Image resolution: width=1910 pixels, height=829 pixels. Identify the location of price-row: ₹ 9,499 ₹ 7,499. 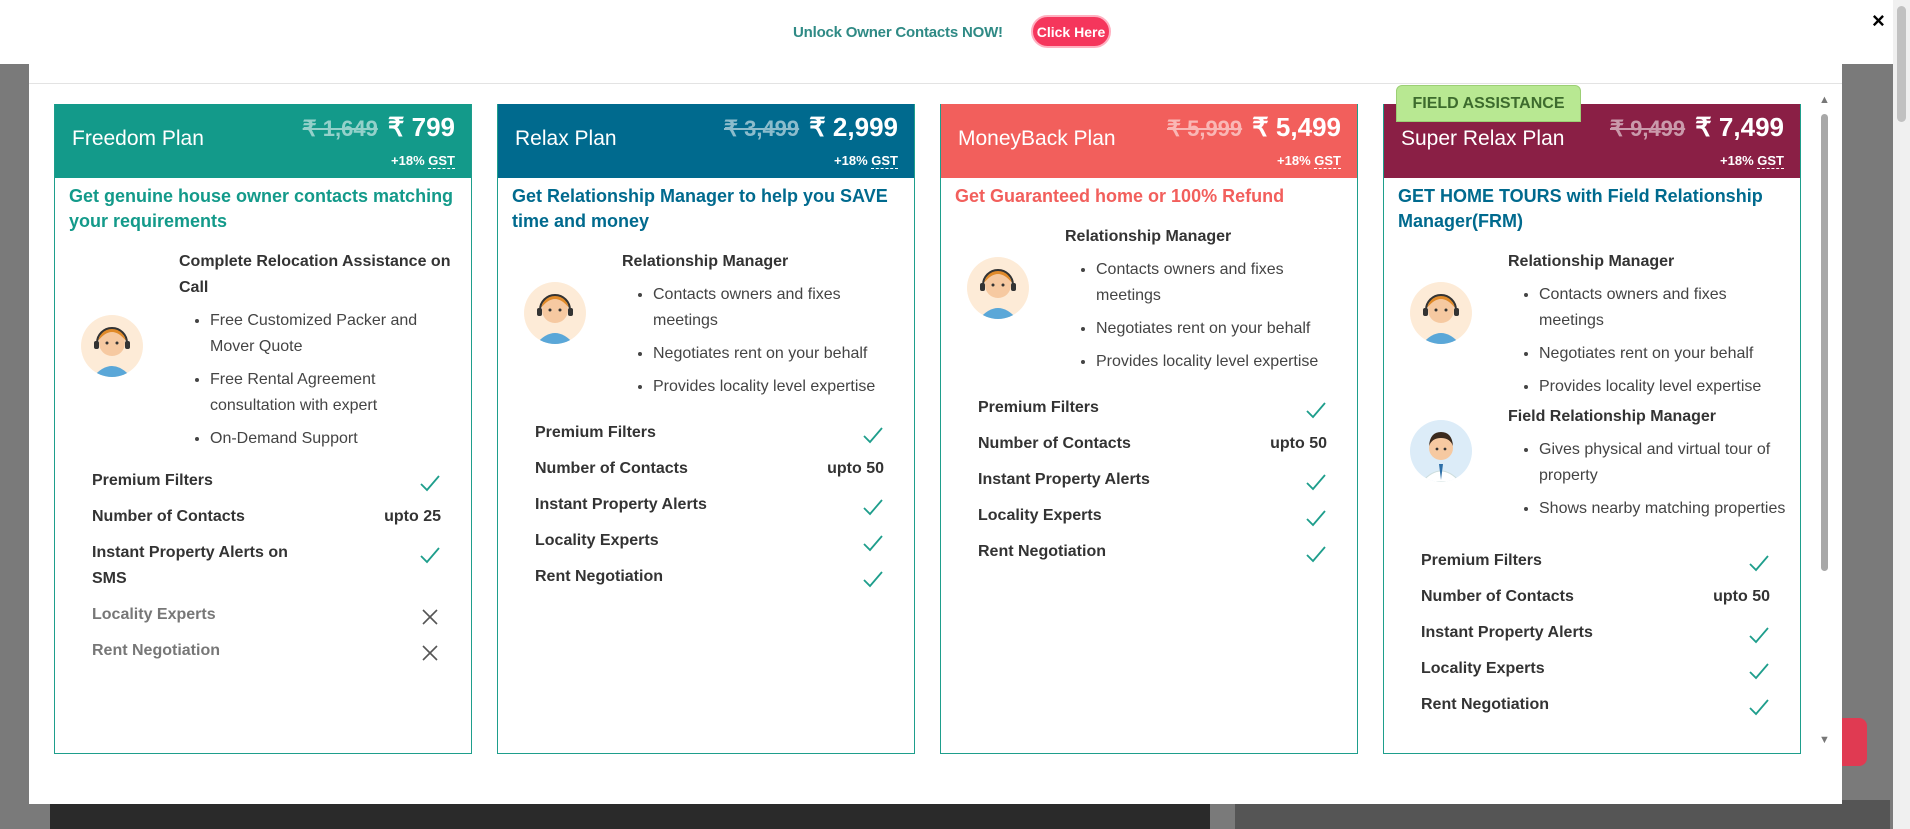
(1697, 127).